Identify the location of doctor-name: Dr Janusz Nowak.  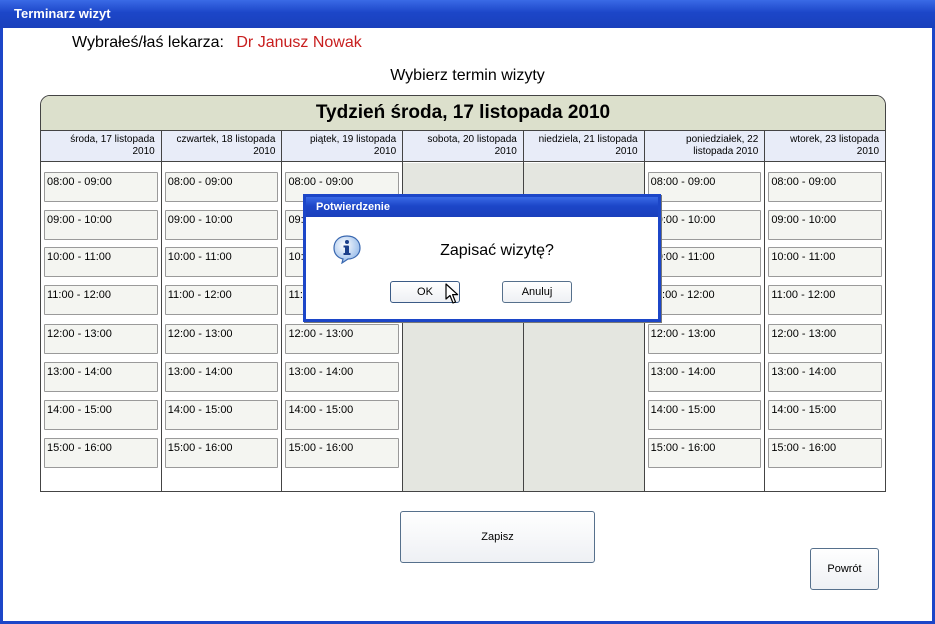
(299, 42).